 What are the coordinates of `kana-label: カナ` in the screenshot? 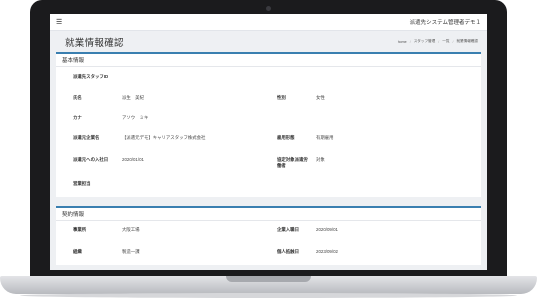 It's located at (77, 117).